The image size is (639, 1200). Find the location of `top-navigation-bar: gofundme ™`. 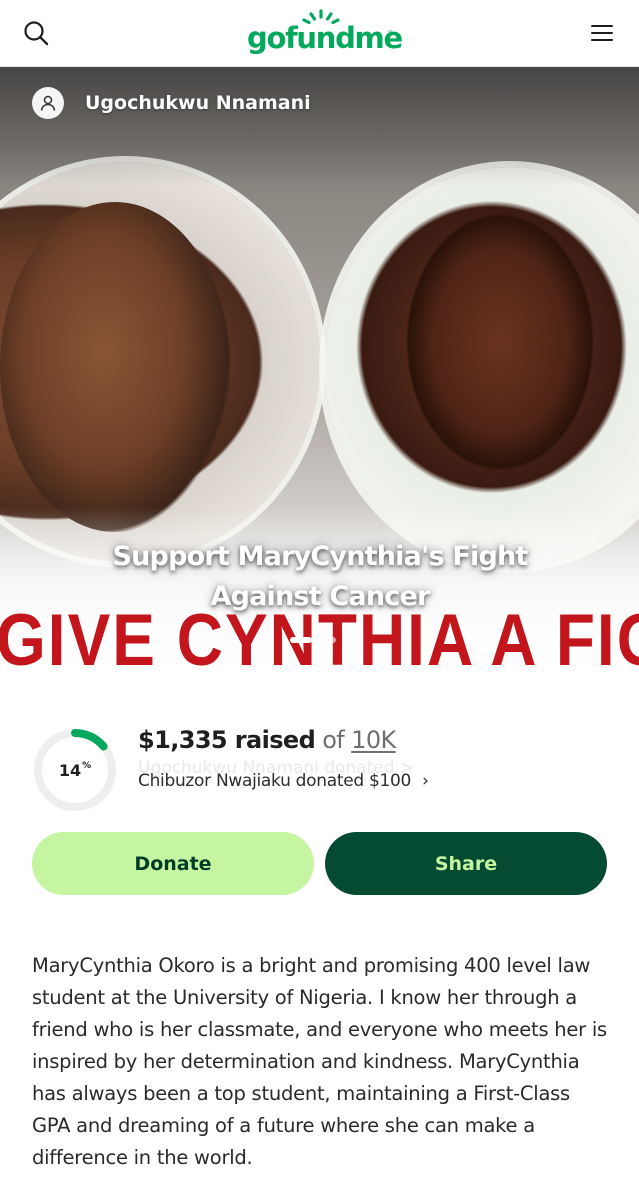

top-navigation-bar: gofundme ™ is located at coordinates (319, 33).